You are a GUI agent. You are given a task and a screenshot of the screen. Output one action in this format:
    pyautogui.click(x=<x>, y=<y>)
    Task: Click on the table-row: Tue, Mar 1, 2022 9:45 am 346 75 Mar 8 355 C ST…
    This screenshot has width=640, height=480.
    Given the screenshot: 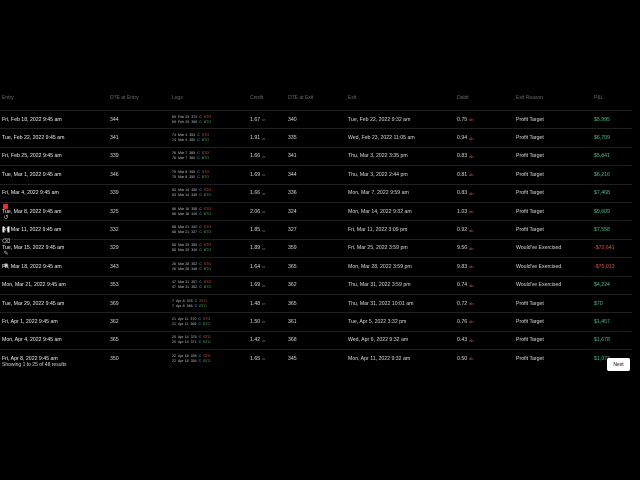 What is the action you would take?
    pyautogui.click(x=316, y=174)
    